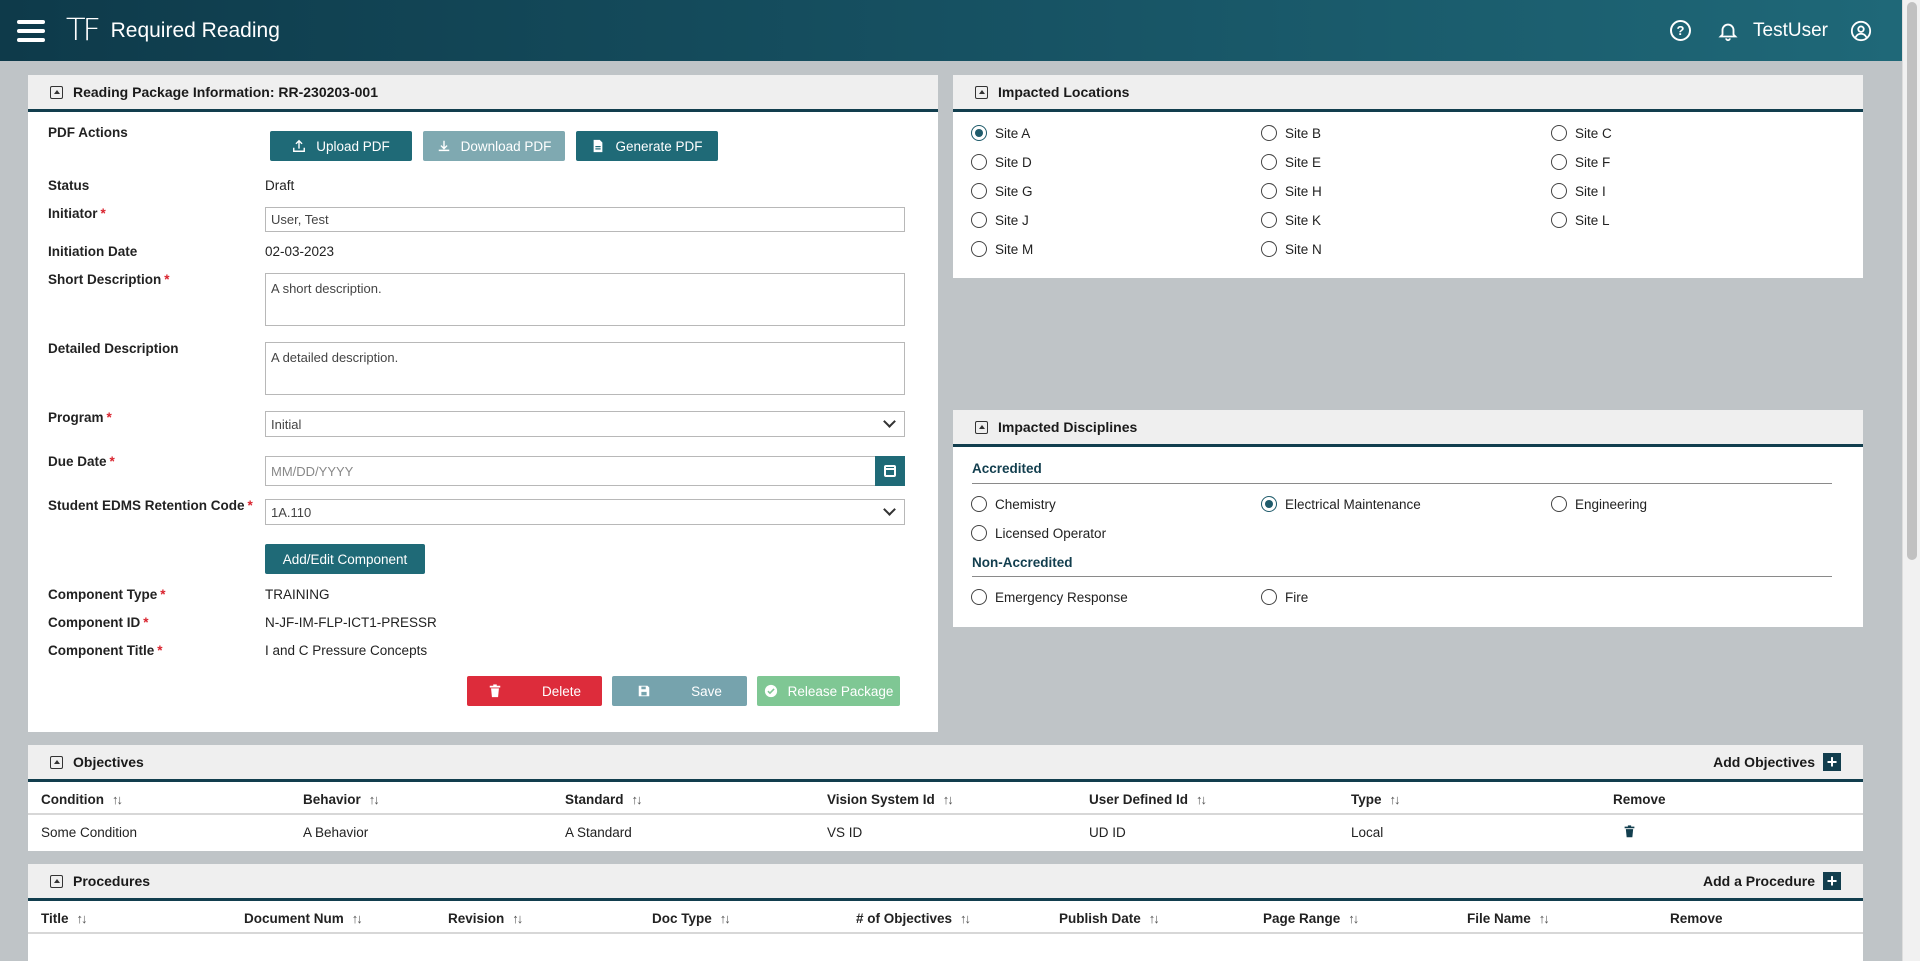 The image size is (1920, 961). Describe the element at coordinates (534, 691) in the screenshot. I see `delete-button: Delete` at that location.